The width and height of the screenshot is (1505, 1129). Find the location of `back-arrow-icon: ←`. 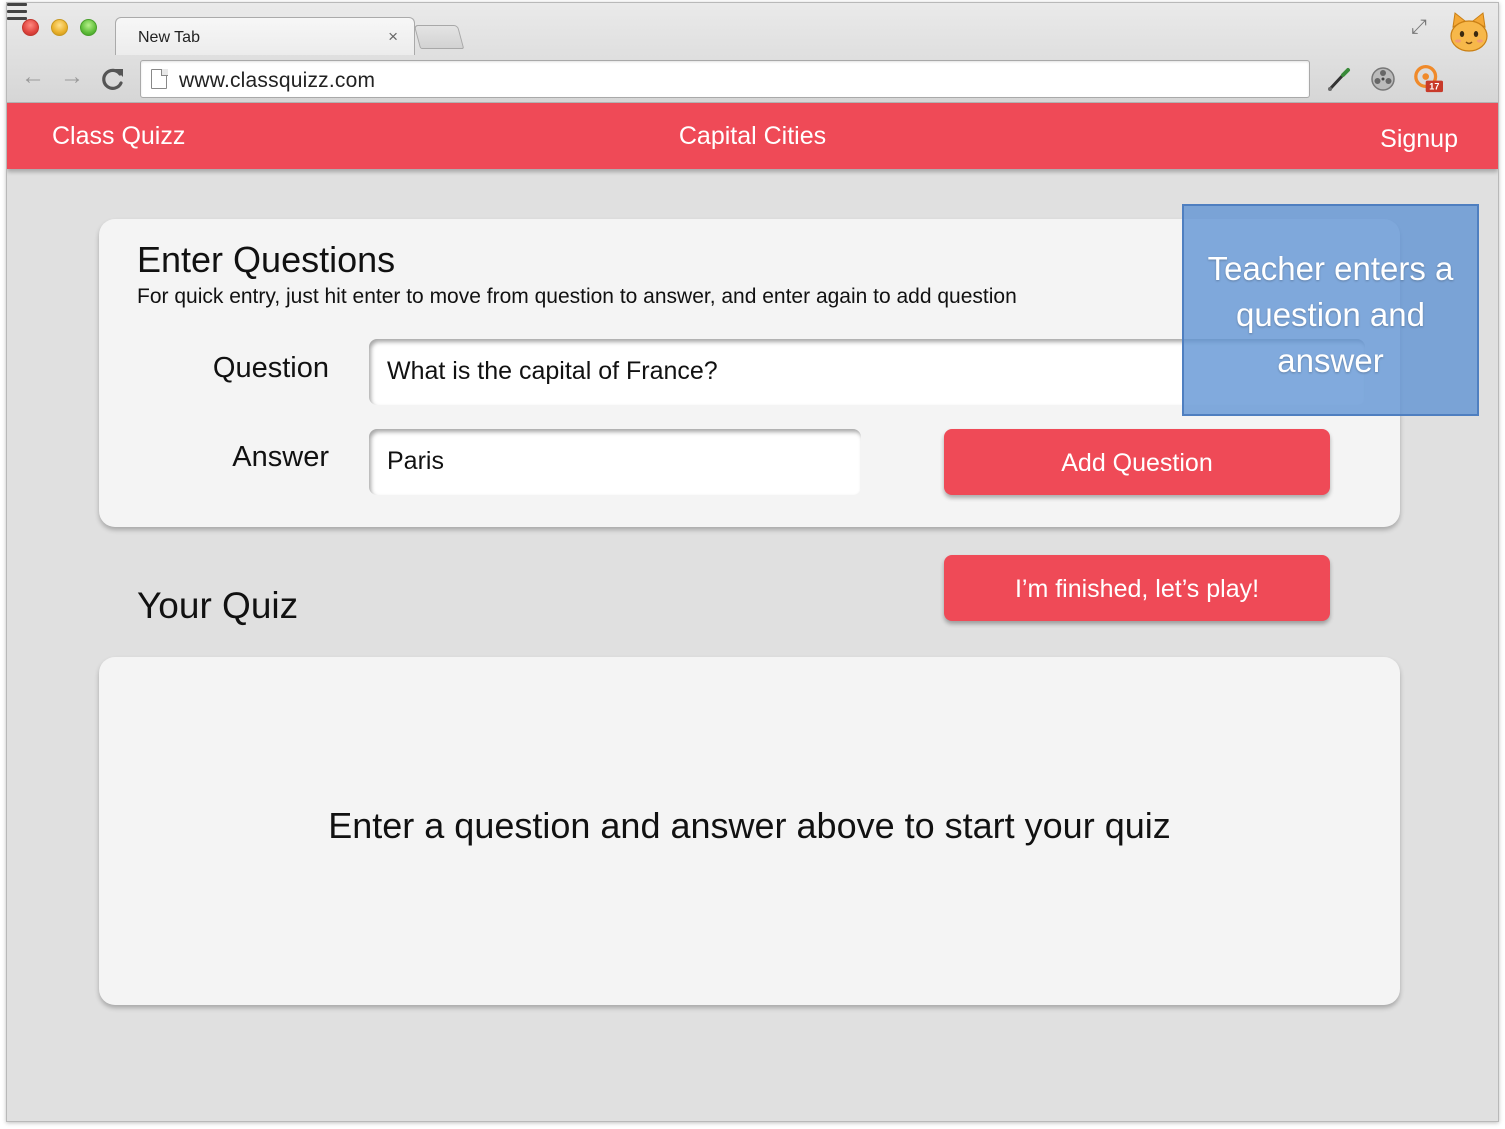

back-arrow-icon: ← is located at coordinates (33, 77).